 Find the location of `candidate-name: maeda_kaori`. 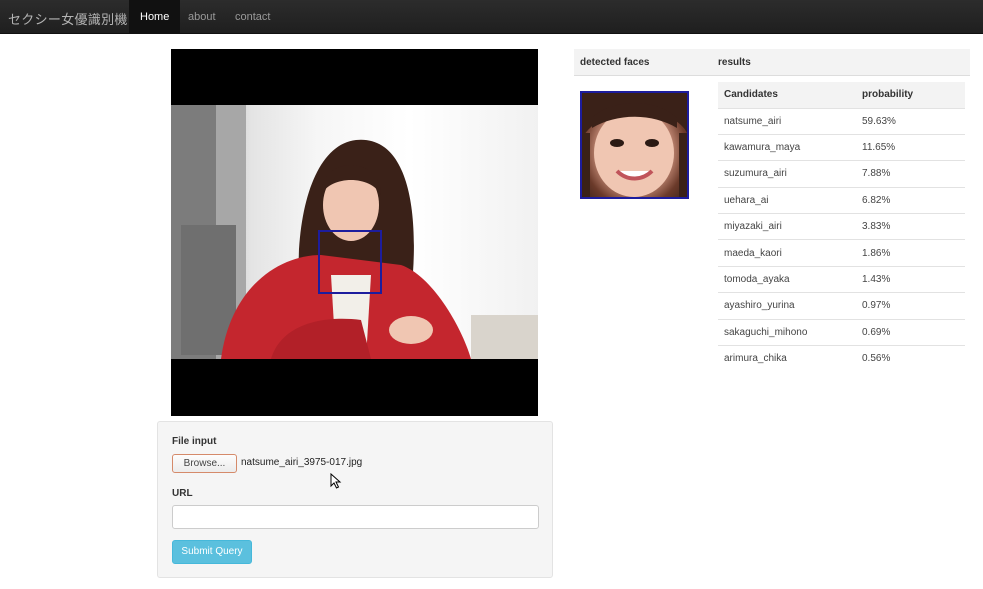

candidate-name: maeda_kaori is located at coordinates (787, 253).